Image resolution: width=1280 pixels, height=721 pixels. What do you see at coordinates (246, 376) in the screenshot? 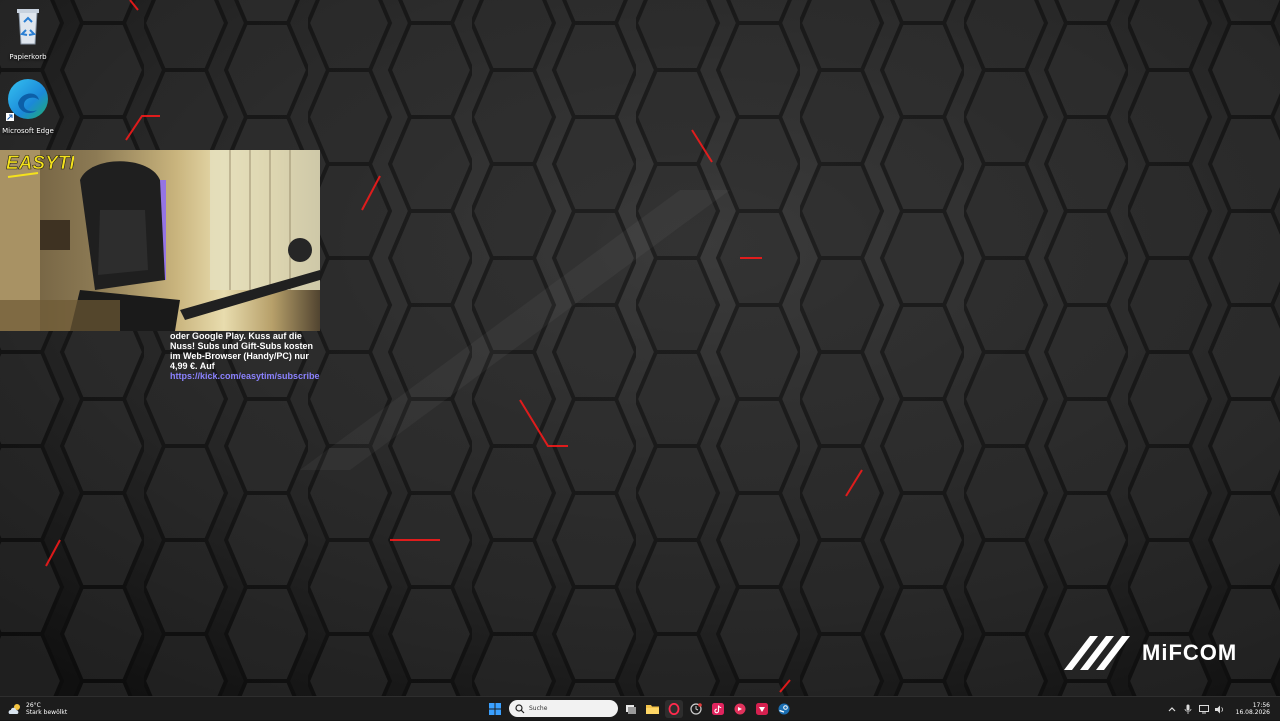
I see `chat-link: https://kick.com/easytim/subscribe` at bounding box center [246, 376].